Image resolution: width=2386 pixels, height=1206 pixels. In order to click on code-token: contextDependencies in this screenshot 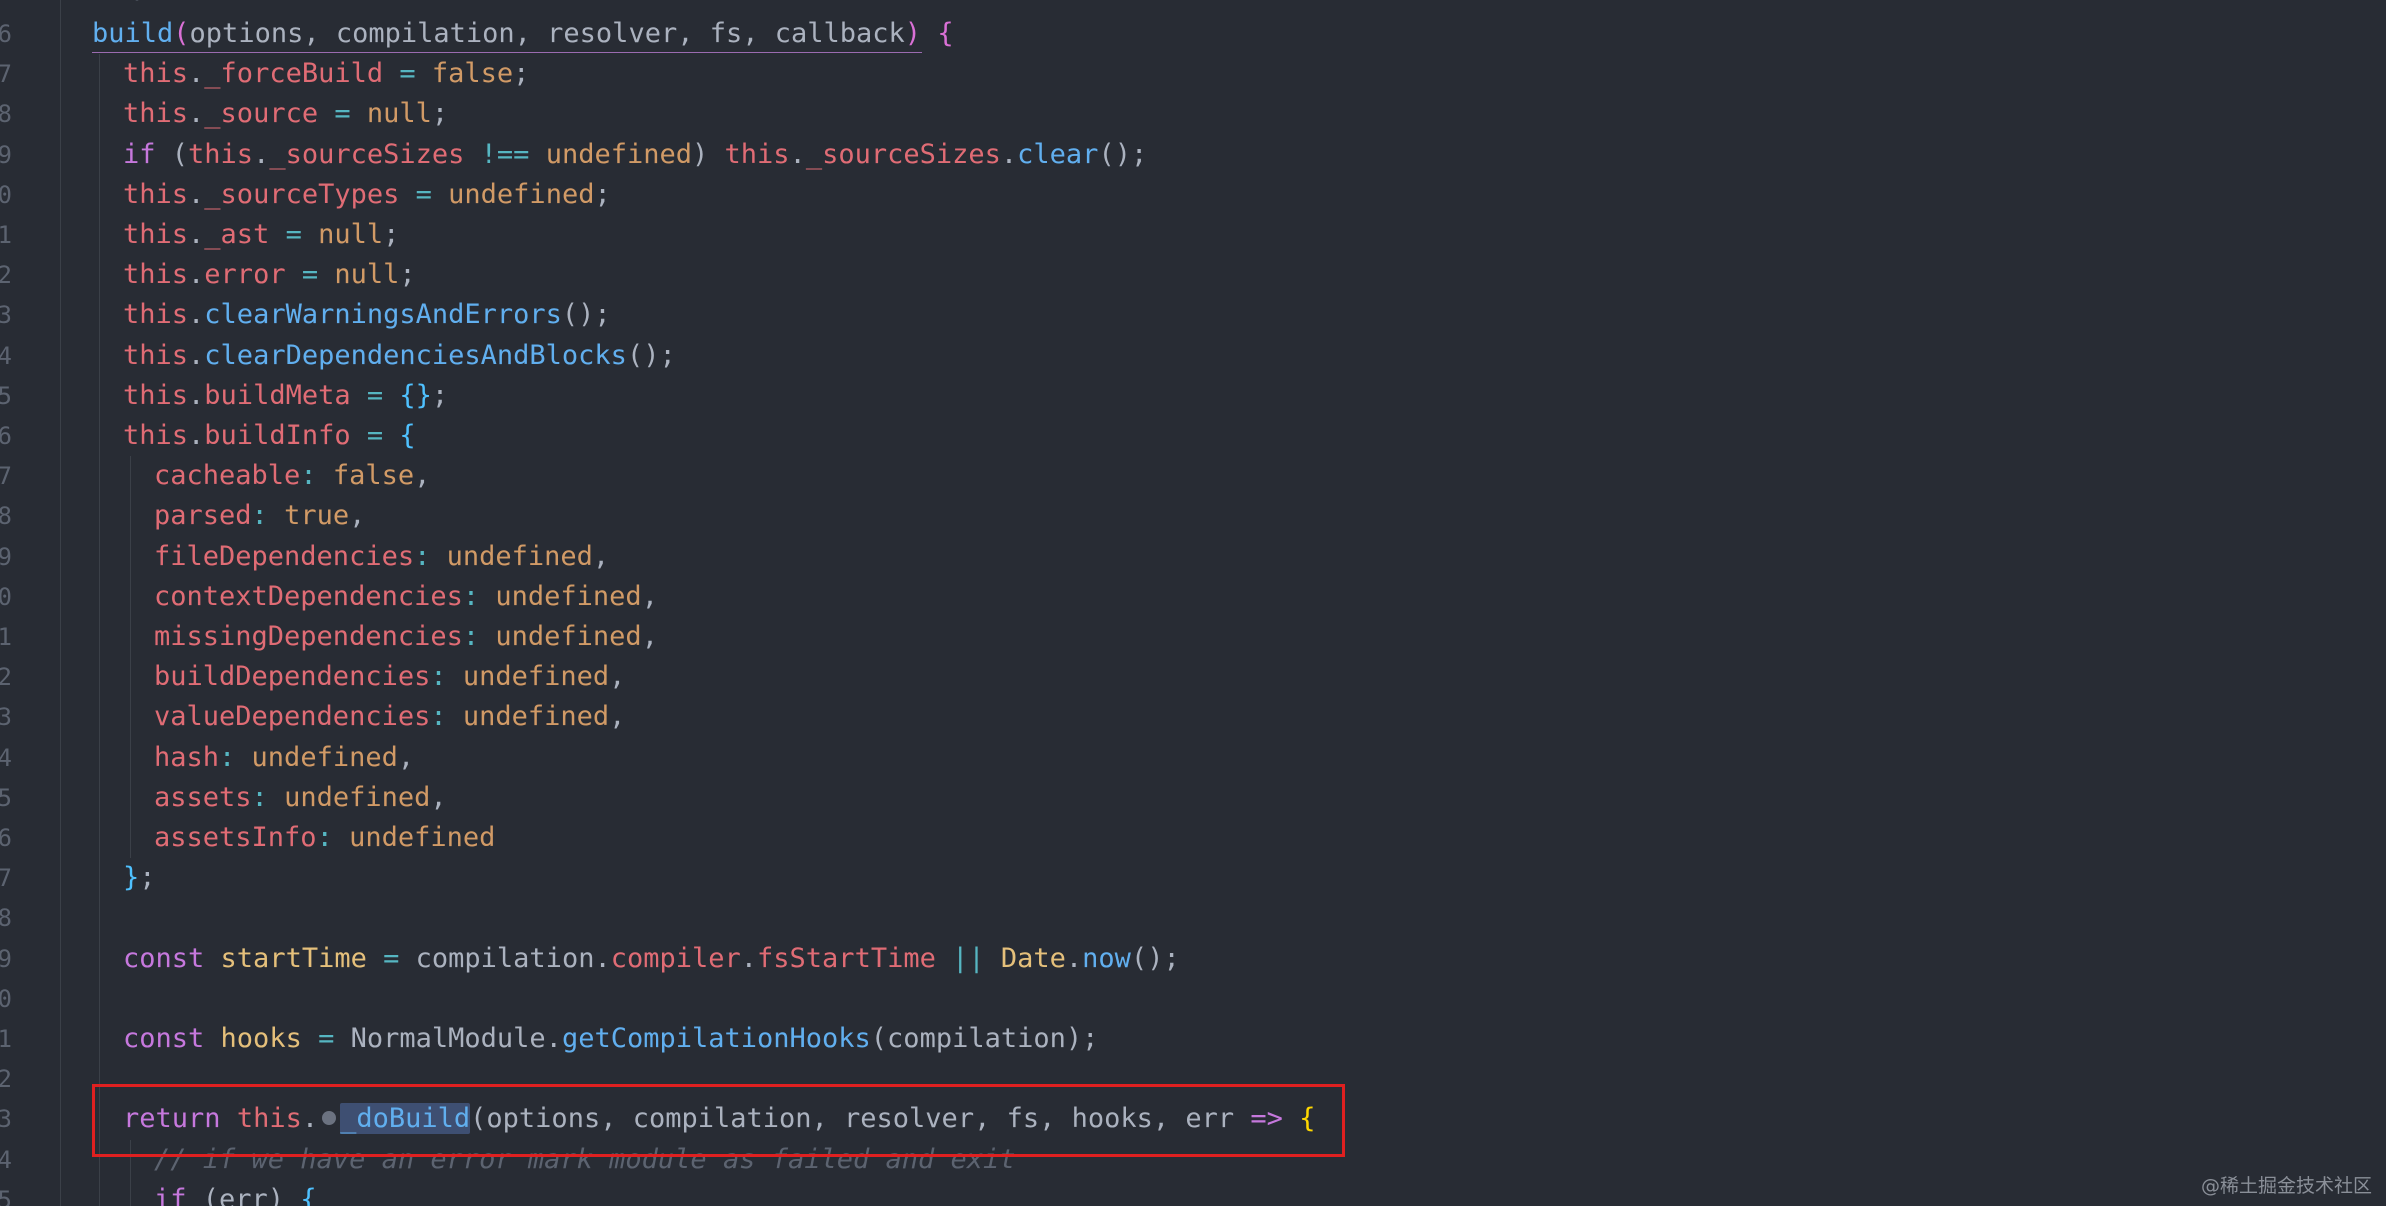, I will do `click(308, 596)`.